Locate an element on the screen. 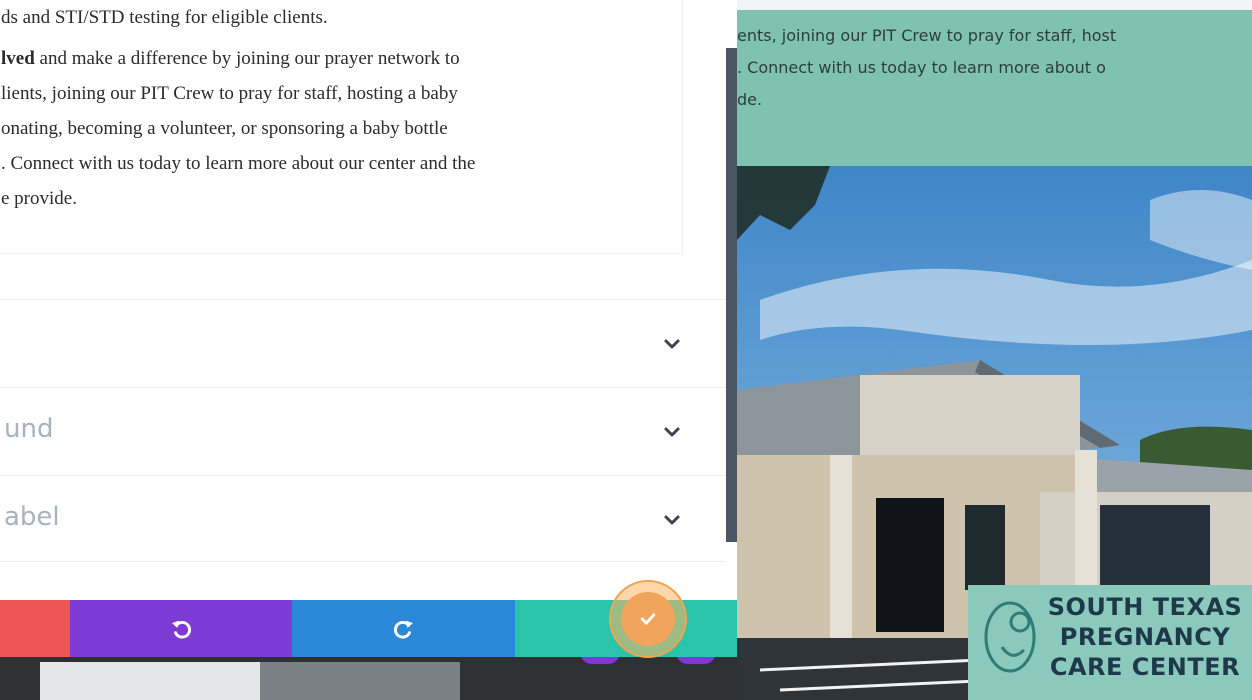 The width and height of the screenshot is (1252, 700). discard-button is located at coordinates (35, 628).